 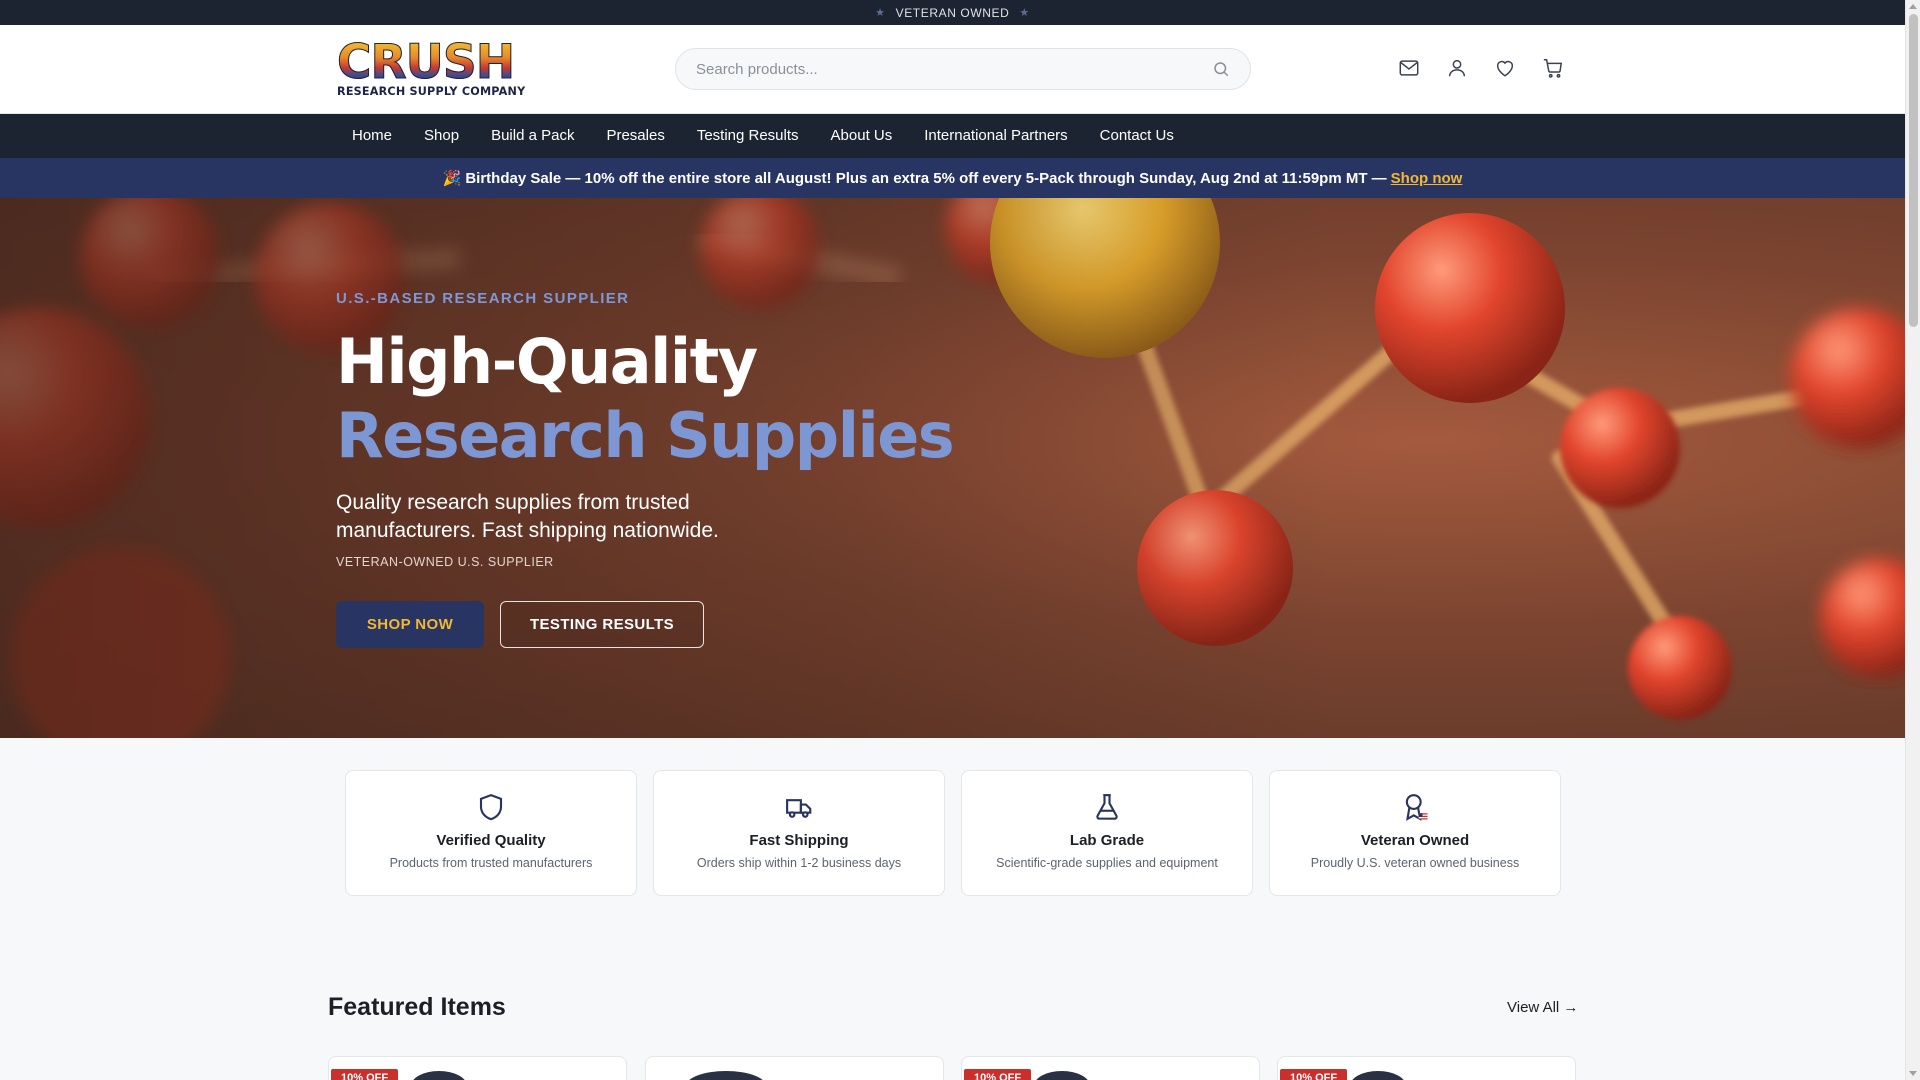 I want to click on party-icon: 🎉, so click(x=452, y=178).